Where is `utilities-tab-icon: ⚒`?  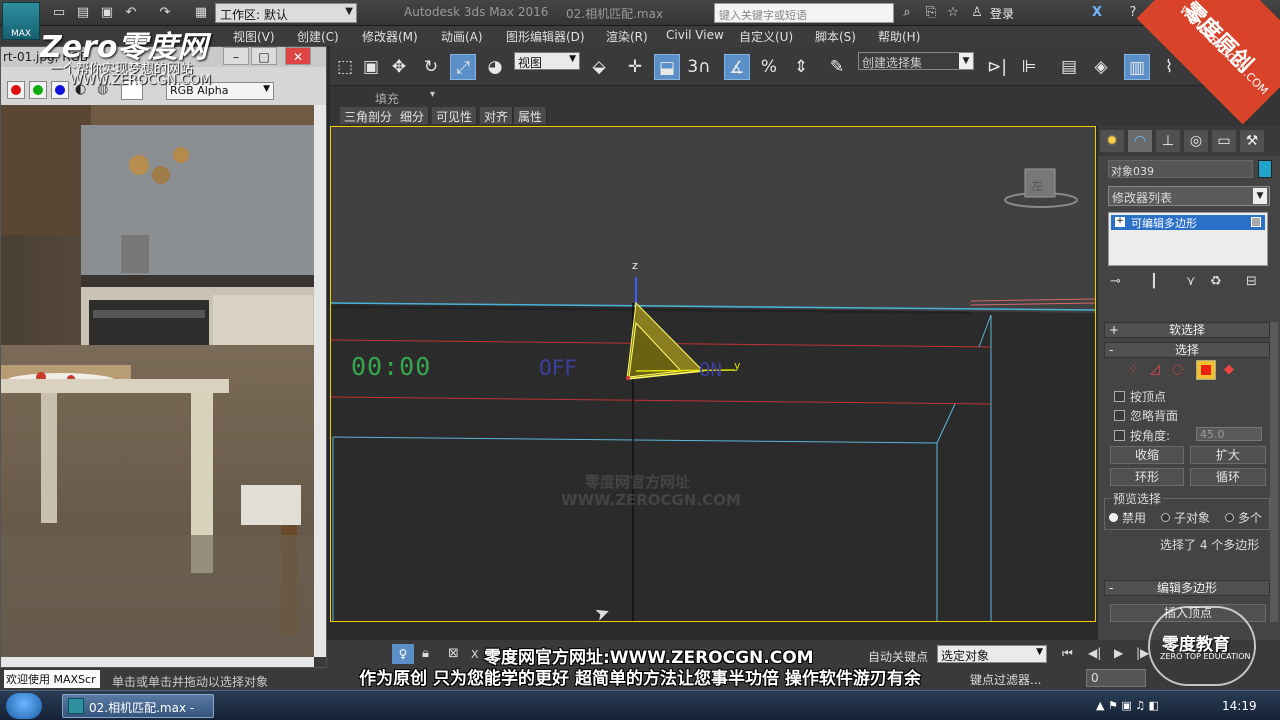 utilities-tab-icon: ⚒ is located at coordinates (1252, 141).